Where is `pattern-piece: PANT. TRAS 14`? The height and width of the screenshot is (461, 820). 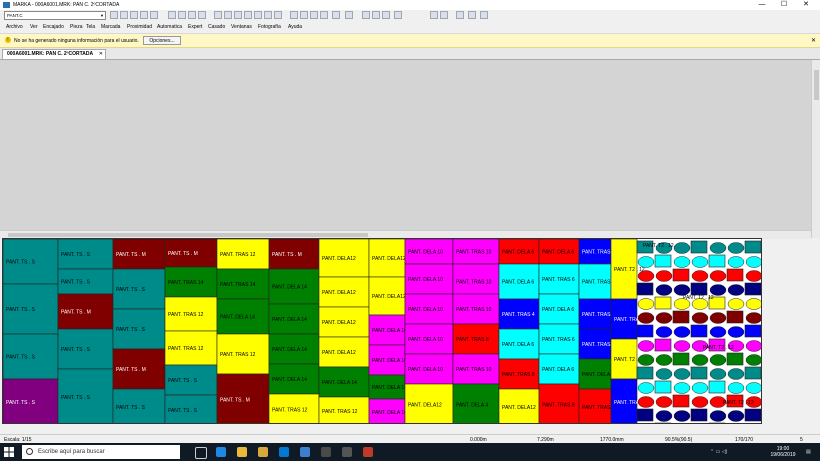 pattern-piece: PANT. TRAS 14 is located at coordinates (243, 284).